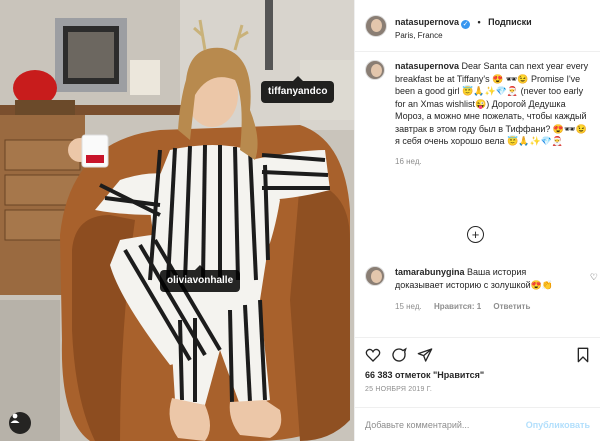  I want to click on tagged-users-button, so click(20, 423).